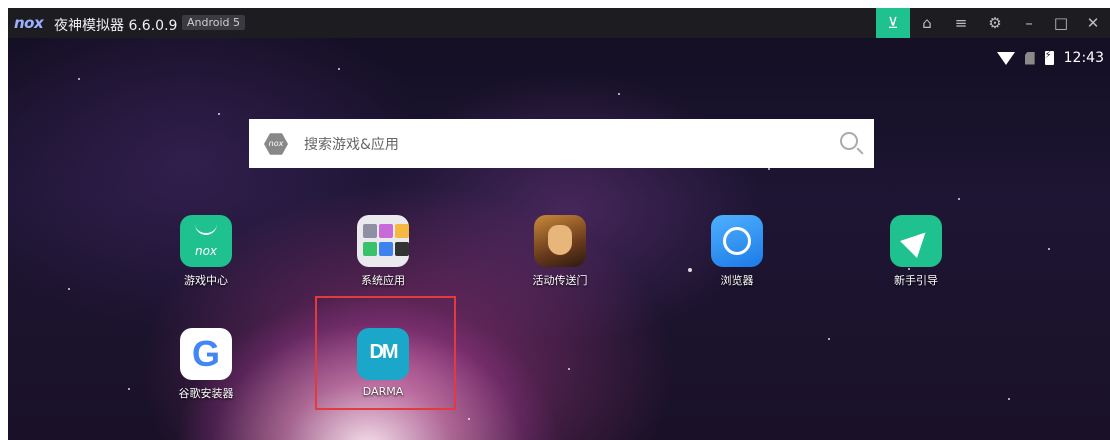 Image resolution: width=1110 pixels, height=440 pixels. Describe the element at coordinates (116, 26) in the screenshot. I see `app-title: 夜神模拟器 6.6.0.9` at that location.